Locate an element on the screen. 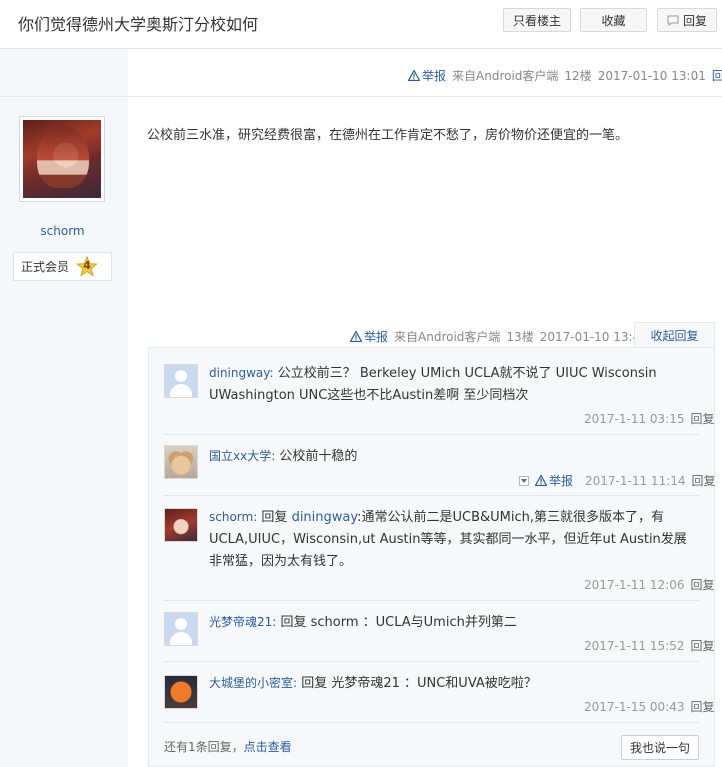 The image size is (722, 767). lzl-username: schorm: is located at coordinates (233, 517).